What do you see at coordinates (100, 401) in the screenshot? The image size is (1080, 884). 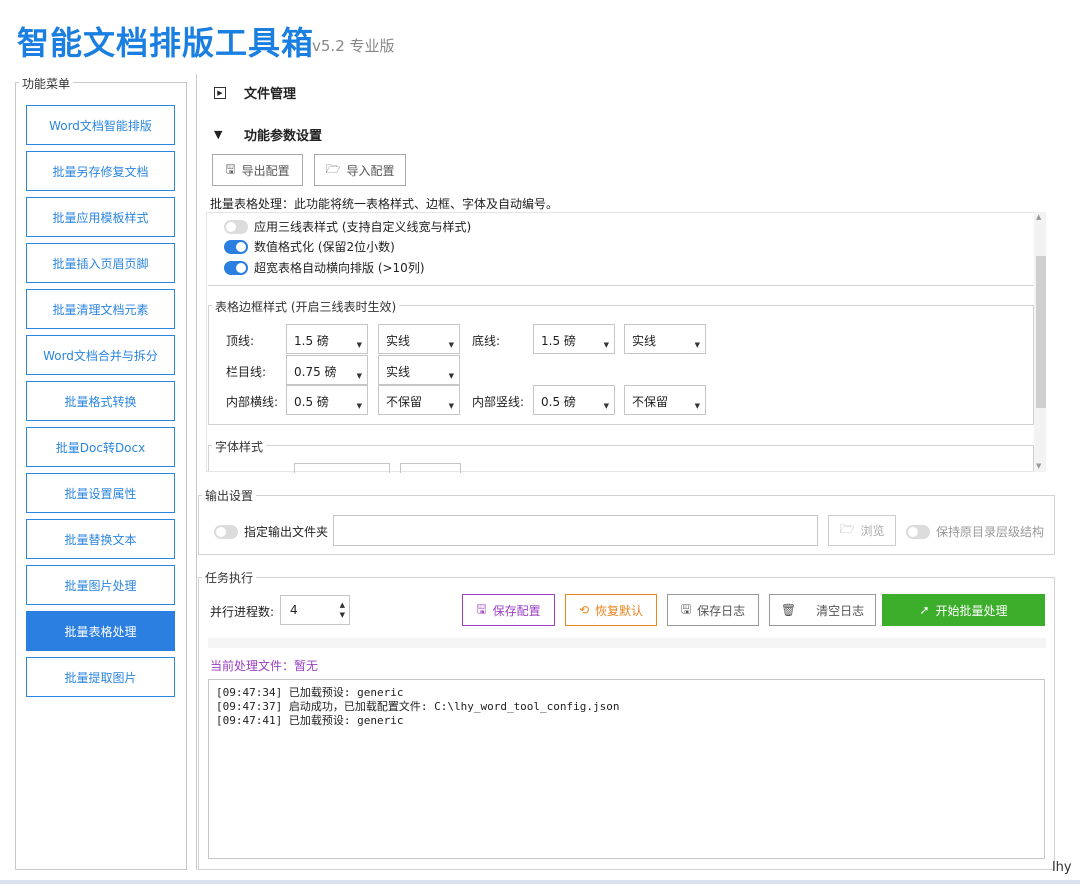 I see `sidebar-item-format-convert: 批量格式转换` at bounding box center [100, 401].